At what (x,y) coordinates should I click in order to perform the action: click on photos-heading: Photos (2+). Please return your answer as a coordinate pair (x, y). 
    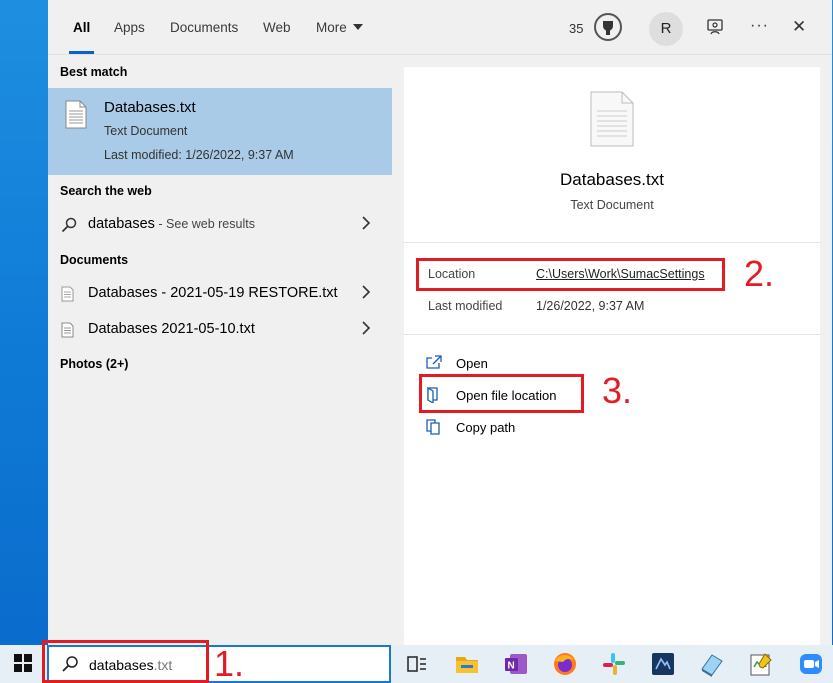
    Looking at the image, I should click on (94, 364).